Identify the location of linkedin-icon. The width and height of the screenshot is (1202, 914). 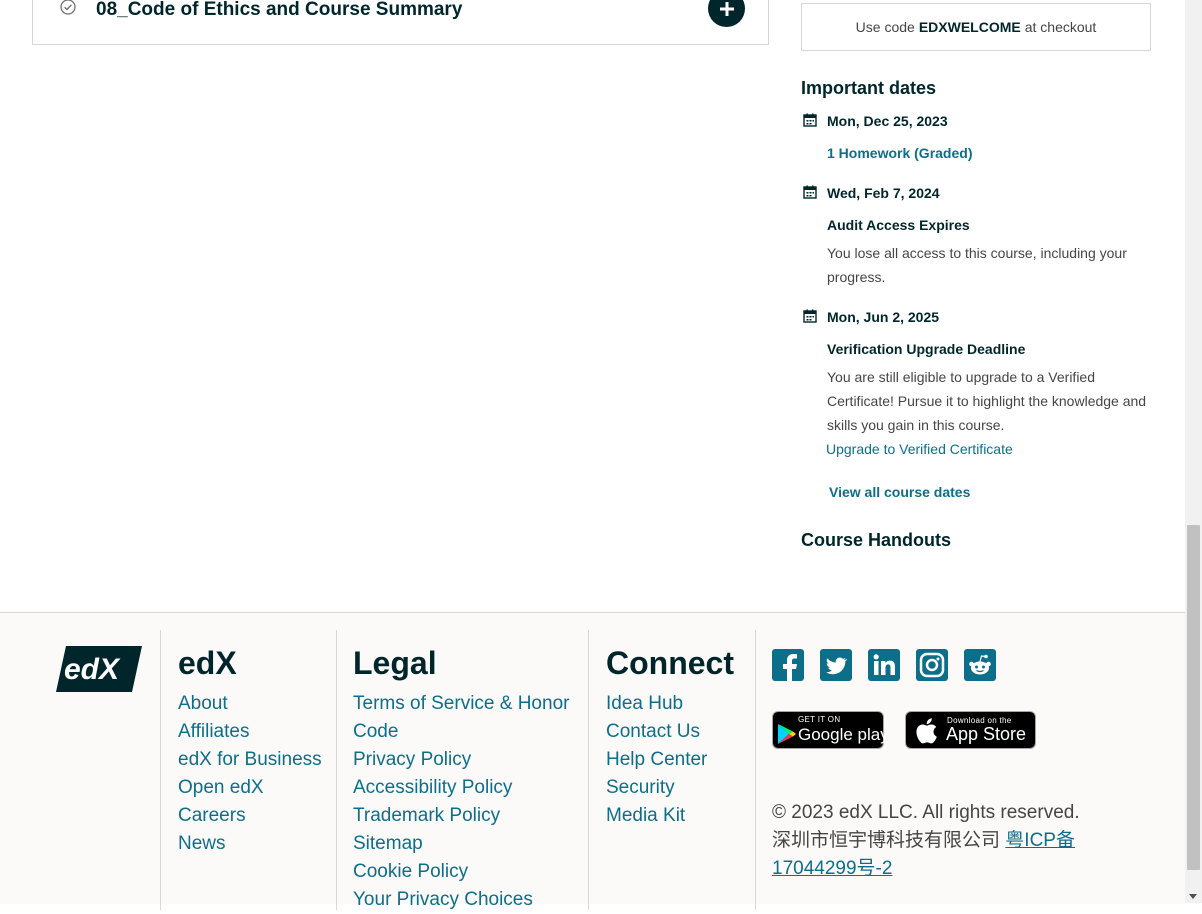
(884, 665).